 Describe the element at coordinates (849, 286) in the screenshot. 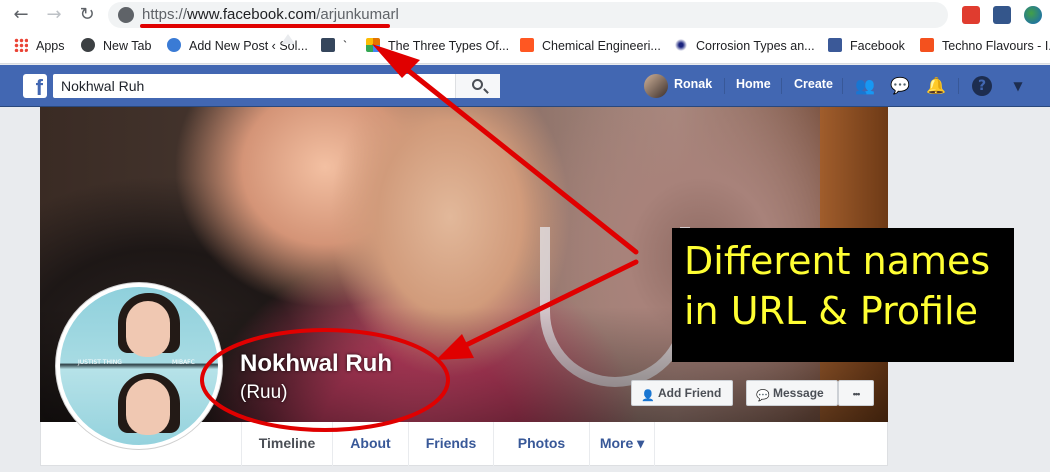

I see `annotation-text: Different names in URL & Profile` at that location.